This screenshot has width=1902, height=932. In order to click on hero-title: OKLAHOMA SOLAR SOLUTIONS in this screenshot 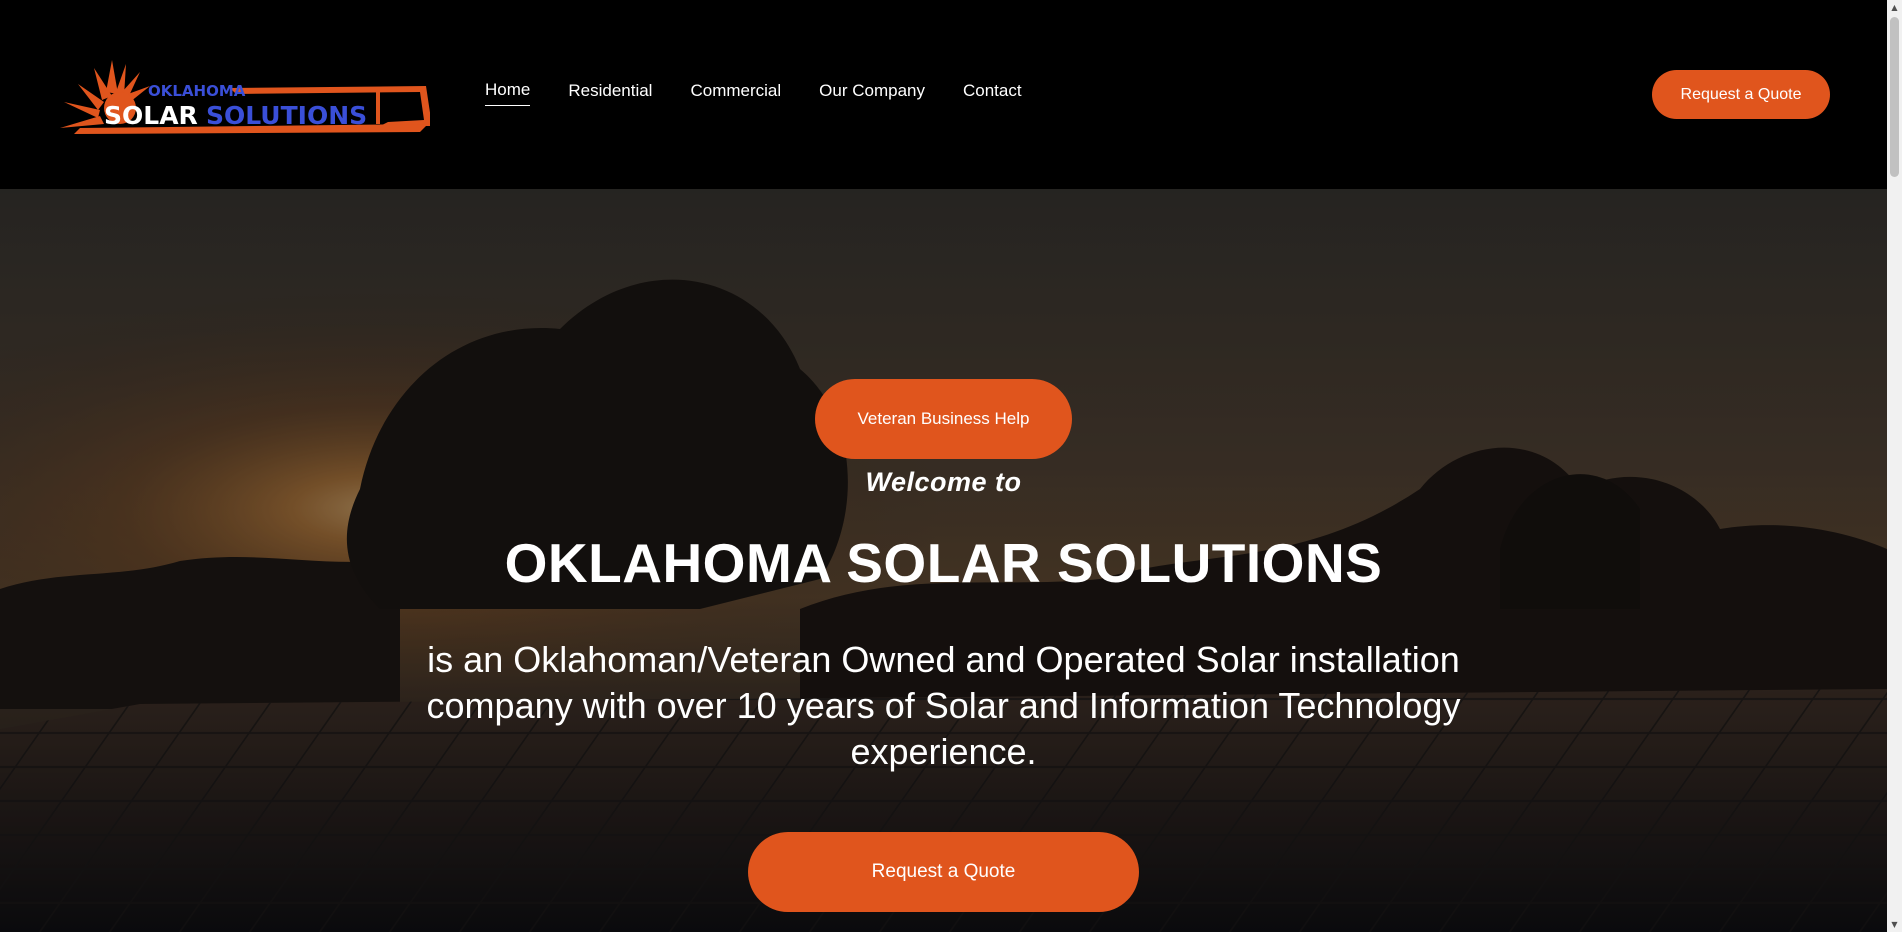, I will do `click(943, 563)`.